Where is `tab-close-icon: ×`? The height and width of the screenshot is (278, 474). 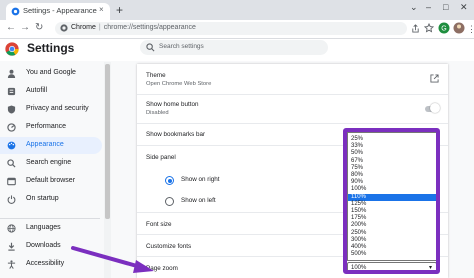
tab-close-icon: × is located at coordinates (101, 9).